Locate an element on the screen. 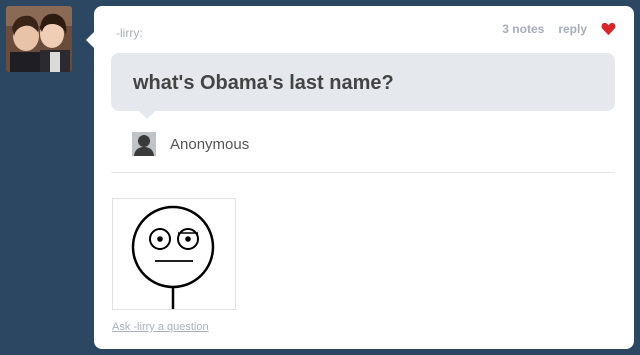 Image resolution: width=640 pixels, height=355 pixels. question-bubble: what's Obama's last name? is located at coordinates (363, 86).